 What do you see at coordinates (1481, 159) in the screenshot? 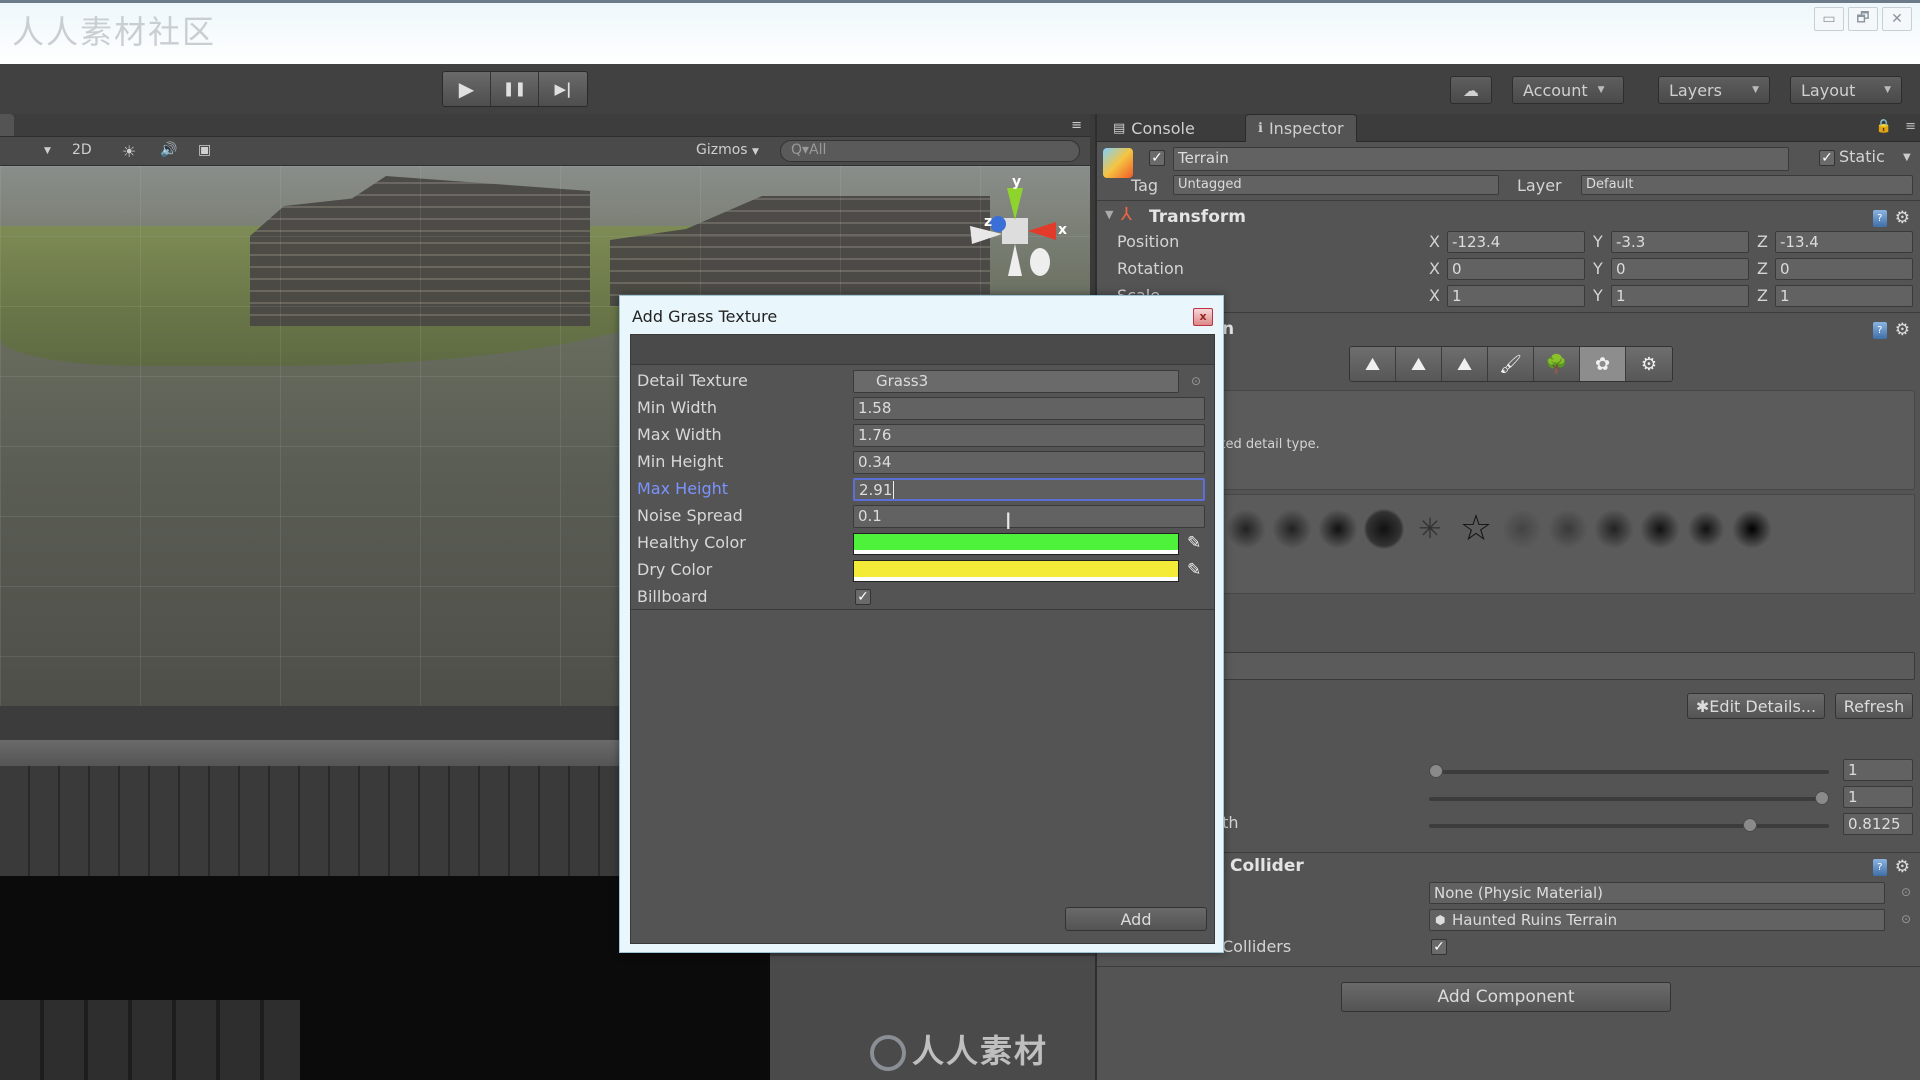
I see `object-name-field: Terrain` at bounding box center [1481, 159].